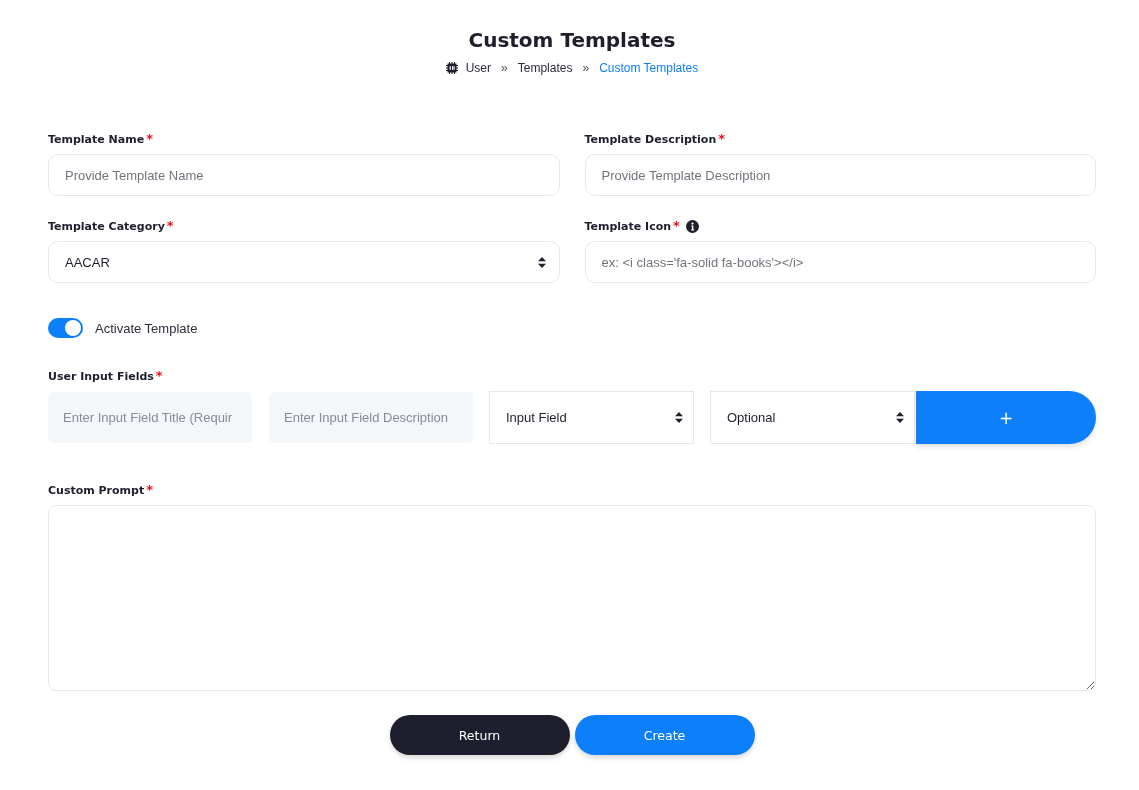 The image size is (1139, 790). What do you see at coordinates (840, 262) in the screenshot?
I see `text-input: ex: <i class='fa-solid fa-books'></i>` at bounding box center [840, 262].